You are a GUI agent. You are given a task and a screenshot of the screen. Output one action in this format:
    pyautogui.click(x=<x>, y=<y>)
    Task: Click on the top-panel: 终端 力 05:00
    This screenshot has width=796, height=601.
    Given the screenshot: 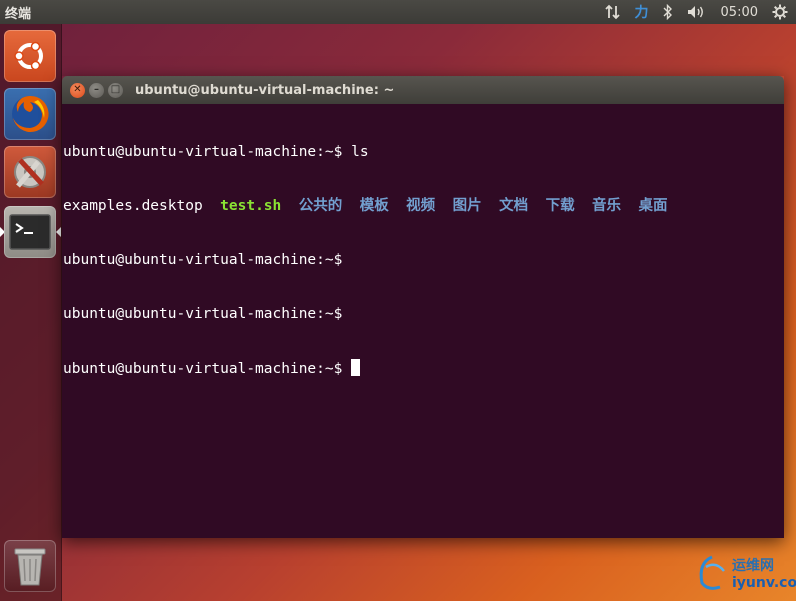 What is the action you would take?
    pyautogui.click(x=398, y=12)
    